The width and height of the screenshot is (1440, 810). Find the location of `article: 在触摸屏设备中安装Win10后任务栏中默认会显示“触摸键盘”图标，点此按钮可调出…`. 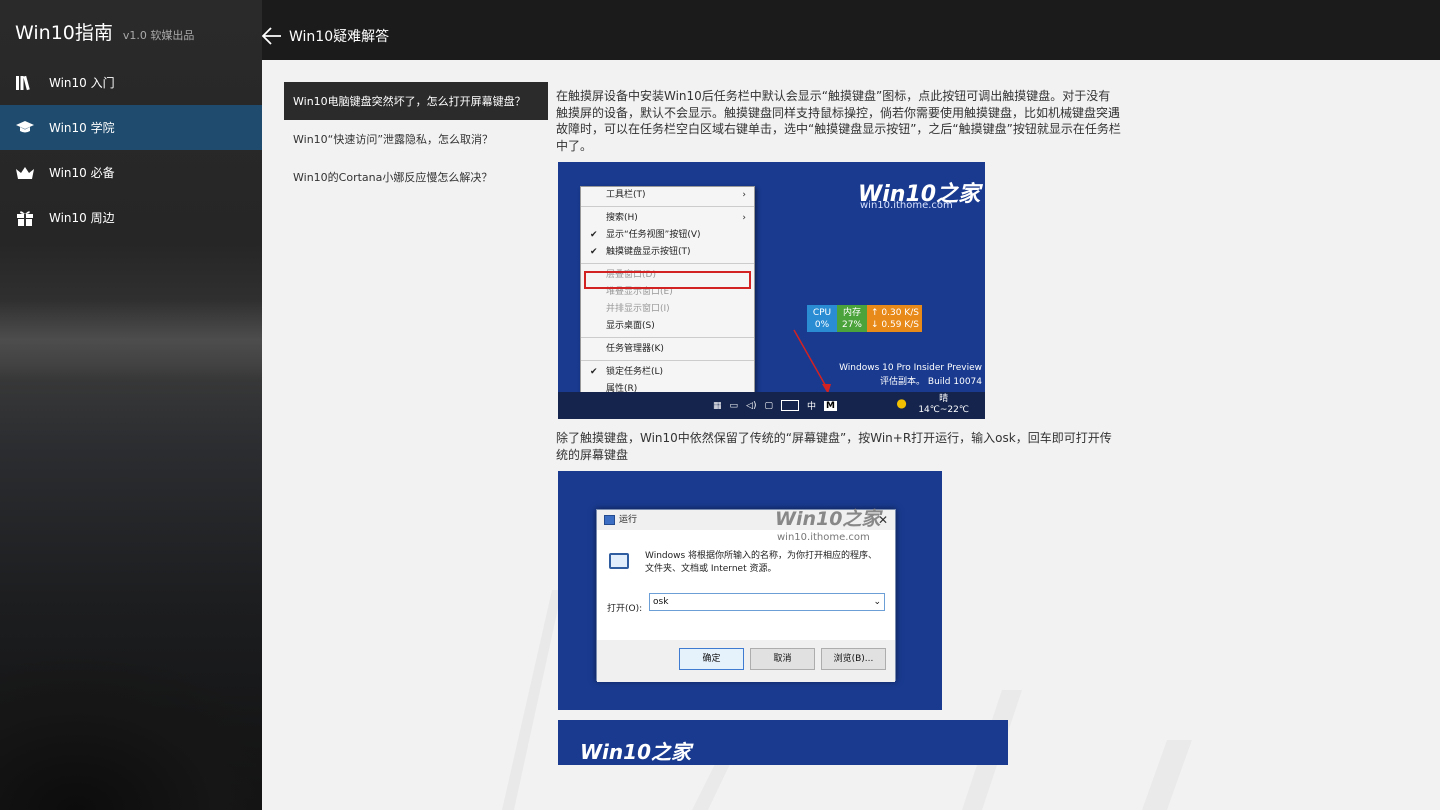

article: 在触摸屏设备中安装Win10后任务栏中默认会显示“触摸键盘”图标，点此按钮可调出… is located at coordinates (839, 121).